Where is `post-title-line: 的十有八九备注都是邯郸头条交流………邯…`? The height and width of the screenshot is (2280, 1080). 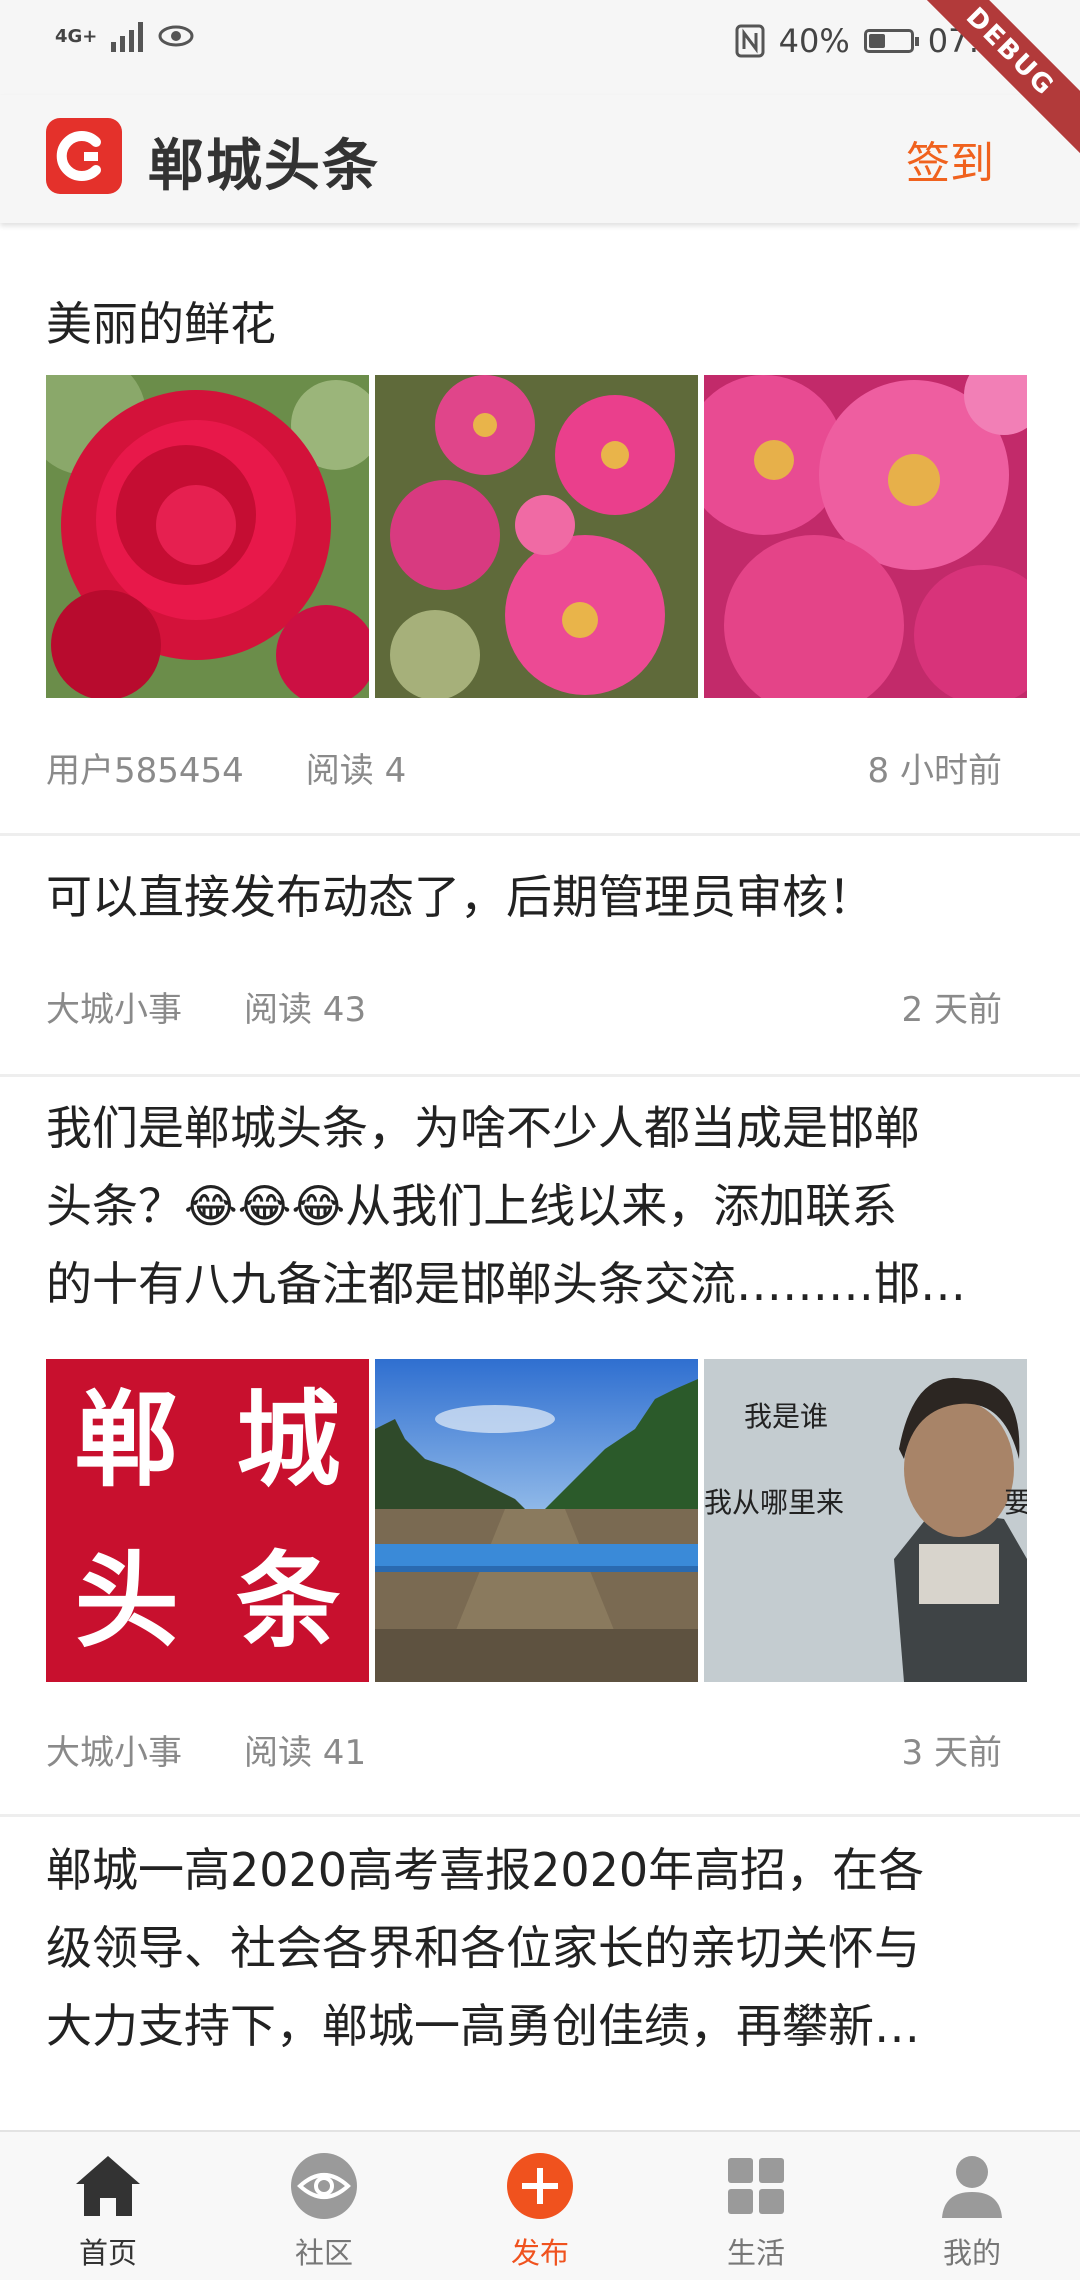
post-title-line: 的十有八九备注都是邯郸头条交流………邯… is located at coordinates (506, 1284).